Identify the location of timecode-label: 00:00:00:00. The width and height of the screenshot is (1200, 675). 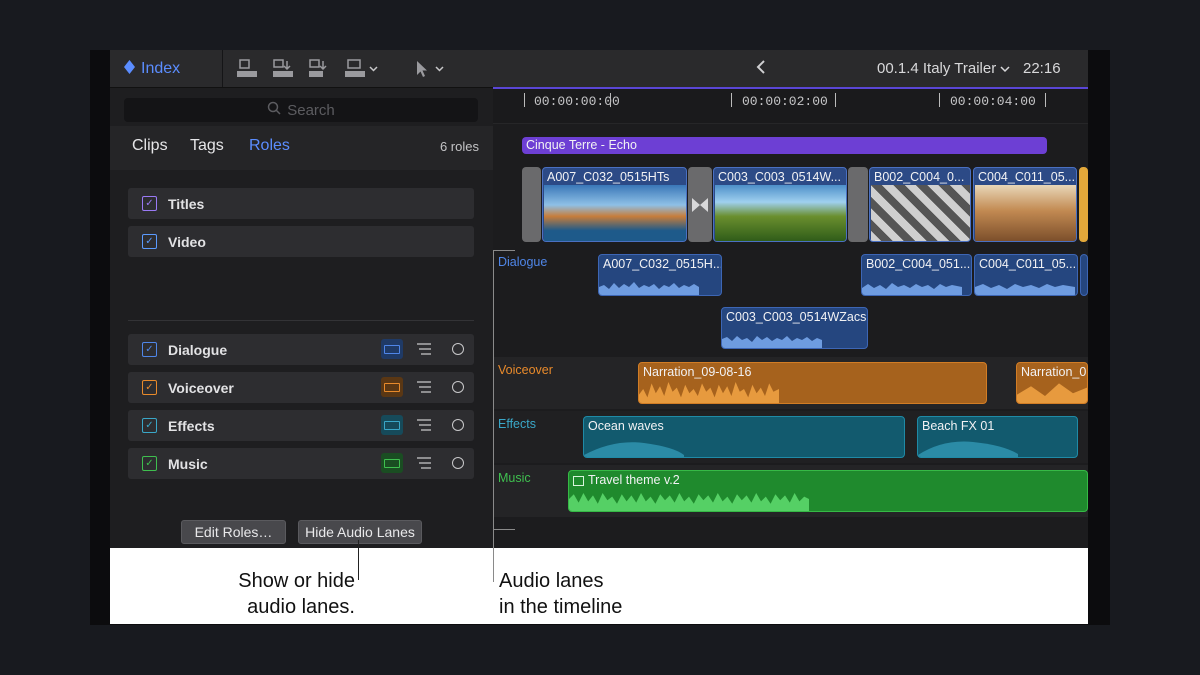
(577, 101).